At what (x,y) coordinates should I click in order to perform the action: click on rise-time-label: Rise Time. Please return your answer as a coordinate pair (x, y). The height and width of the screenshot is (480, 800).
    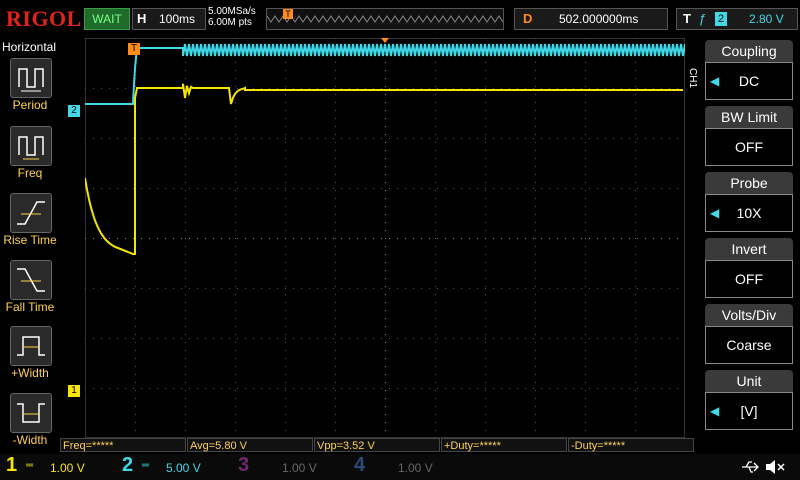
    Looking at the image, I should click on (30, 240).